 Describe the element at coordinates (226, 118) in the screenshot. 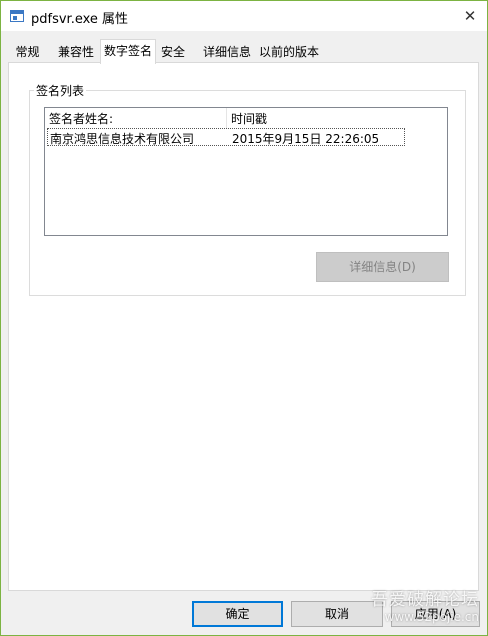

I see `column-separator` at that location.